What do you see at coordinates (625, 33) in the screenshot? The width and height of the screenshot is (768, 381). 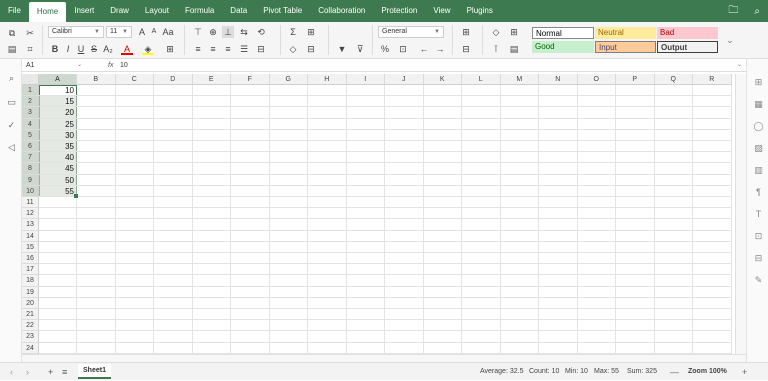 I see `style-neutral: Neutral` at bounding box center [625, 33].